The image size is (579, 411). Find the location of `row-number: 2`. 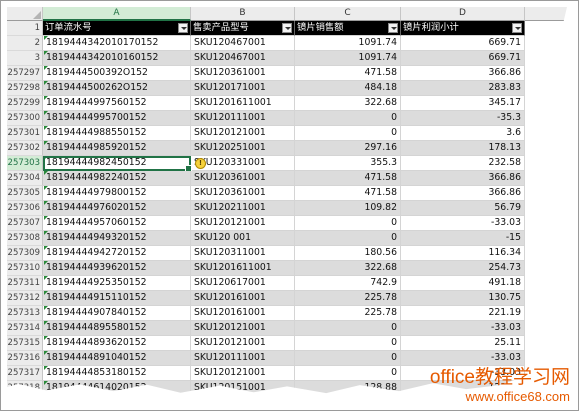

row-number: 2 is located at coordinates (25, 43).